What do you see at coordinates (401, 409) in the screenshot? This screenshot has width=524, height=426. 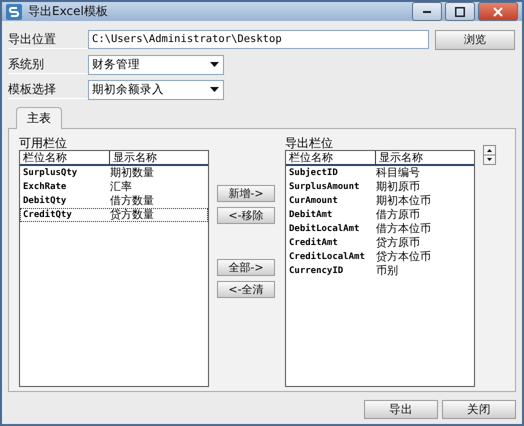 I see `dialog-button: 导出` at bounding box center [401, 409].